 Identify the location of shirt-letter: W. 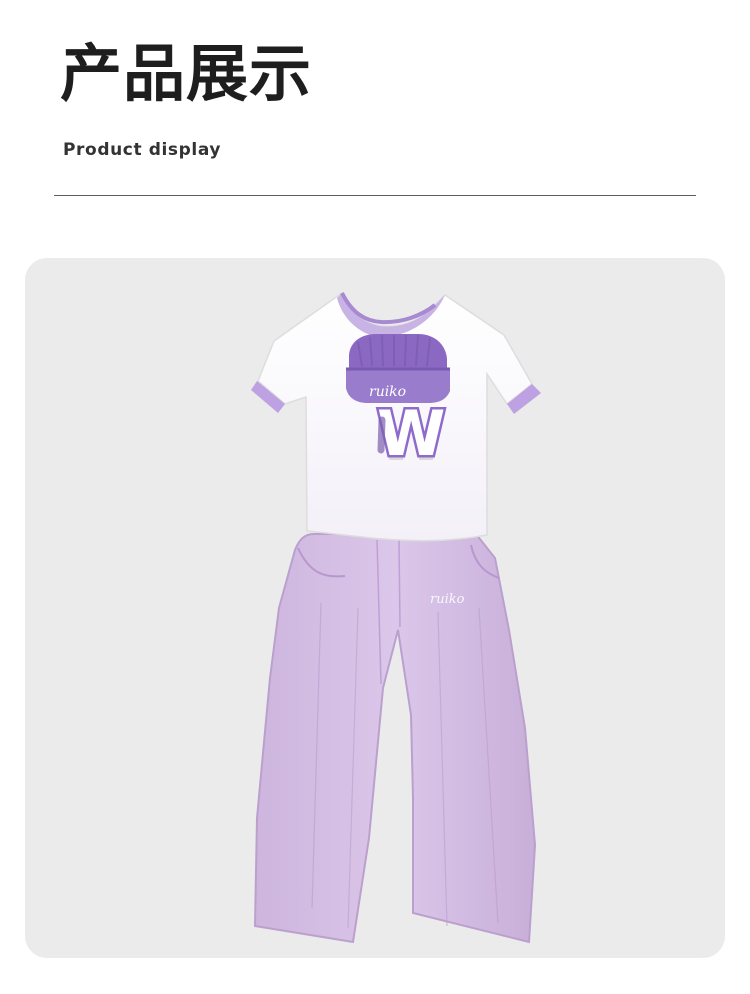
(411, 433).